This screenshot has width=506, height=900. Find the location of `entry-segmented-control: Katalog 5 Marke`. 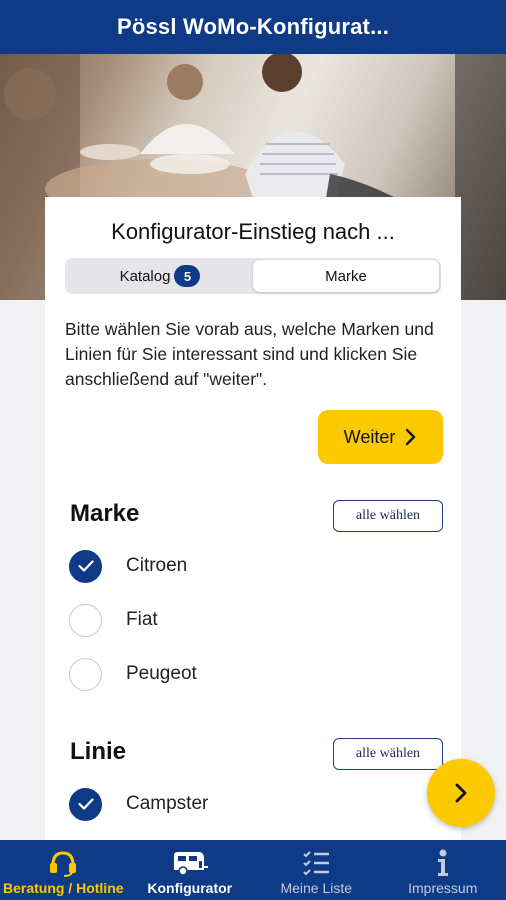

entry-segmented-control: Katalog 5 Marke is located at coordinates (253, 276).